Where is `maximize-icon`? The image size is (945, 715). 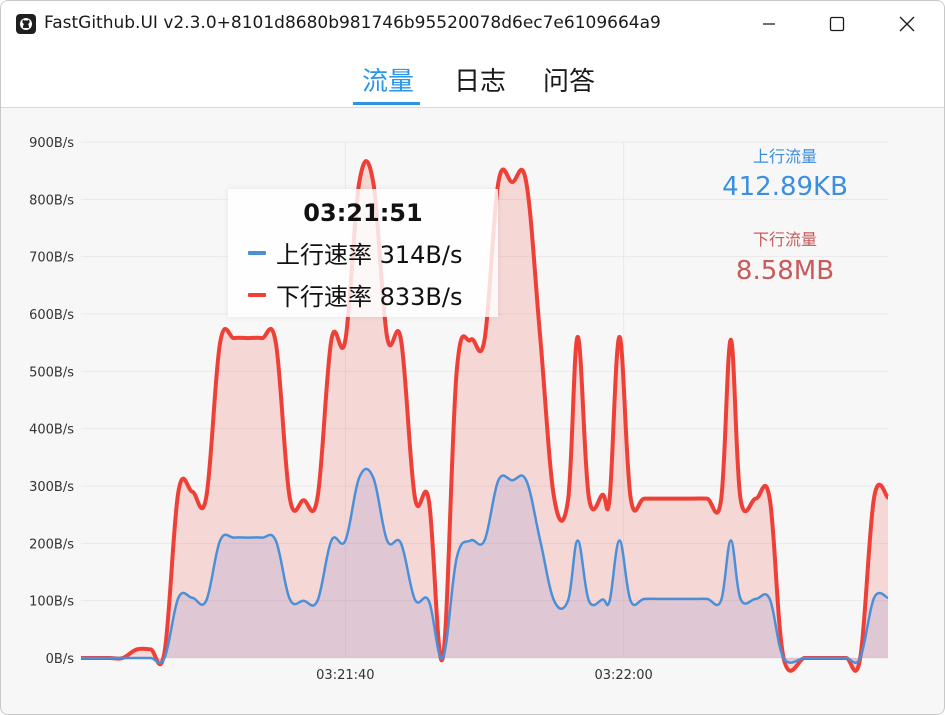
maximize-icon is located at coordinates (837, 24).